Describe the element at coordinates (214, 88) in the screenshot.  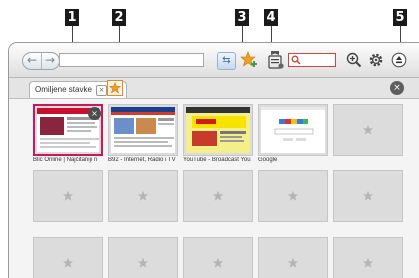
I see `tab-bar: Omiljene stavke × ×` at that location.